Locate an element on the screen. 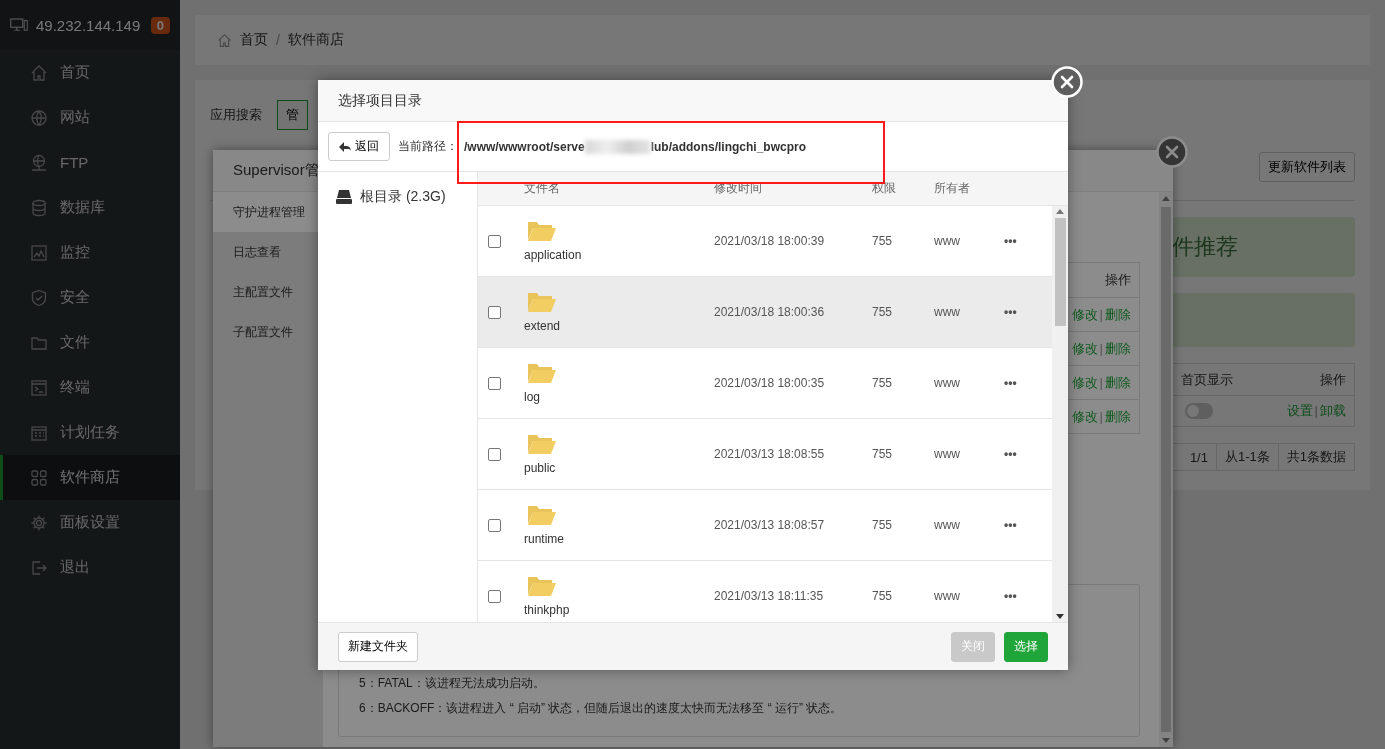 The height and width of the screenshot is (749, 1385). nav-item: 文件 is located at coordinates (90, 342).